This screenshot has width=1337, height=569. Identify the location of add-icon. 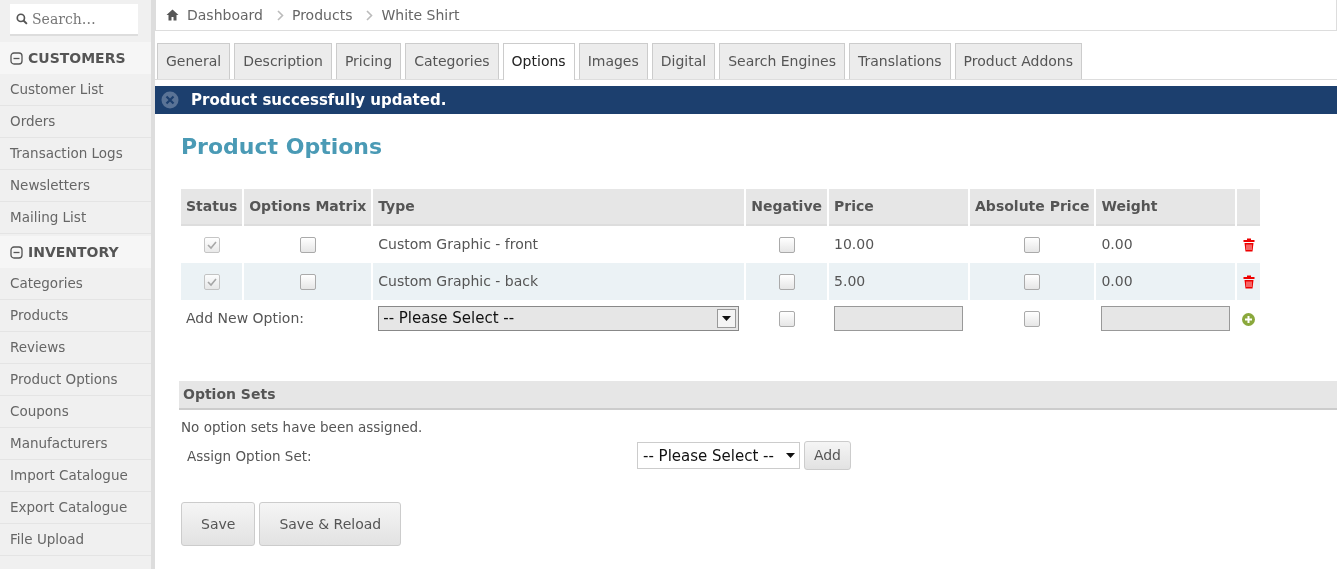
(1249, 319).